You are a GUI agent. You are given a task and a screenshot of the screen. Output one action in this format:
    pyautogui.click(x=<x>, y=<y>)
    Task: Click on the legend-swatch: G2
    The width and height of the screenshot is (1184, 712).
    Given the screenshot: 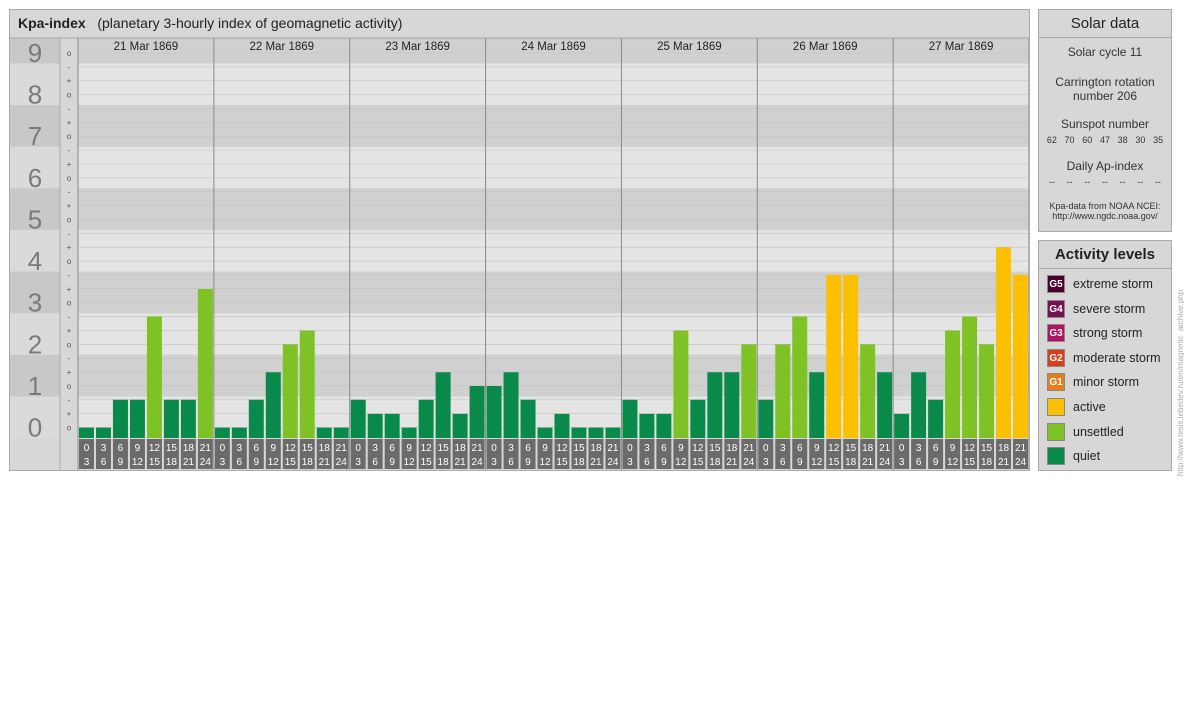 What is the action you would take?
    pyautogui.click(x=1056, y=357)
    